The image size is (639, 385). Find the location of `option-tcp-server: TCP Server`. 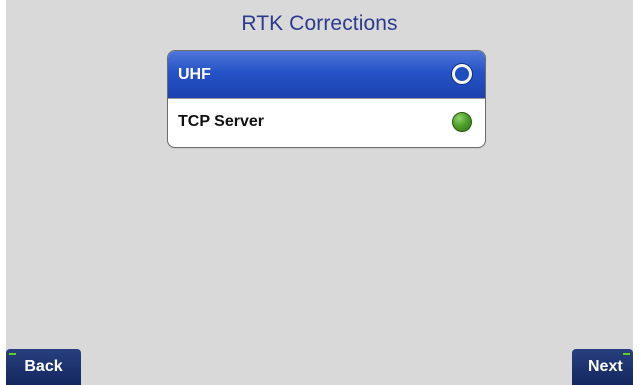

option-tcp-server: TCP Server is located at coordinates (326, 121).